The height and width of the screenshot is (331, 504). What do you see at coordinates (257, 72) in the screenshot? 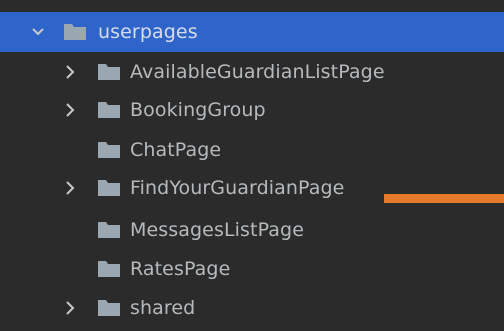
I see `tree-node-label: AvailableGuardianListPage` at bounding box center [257, 72].